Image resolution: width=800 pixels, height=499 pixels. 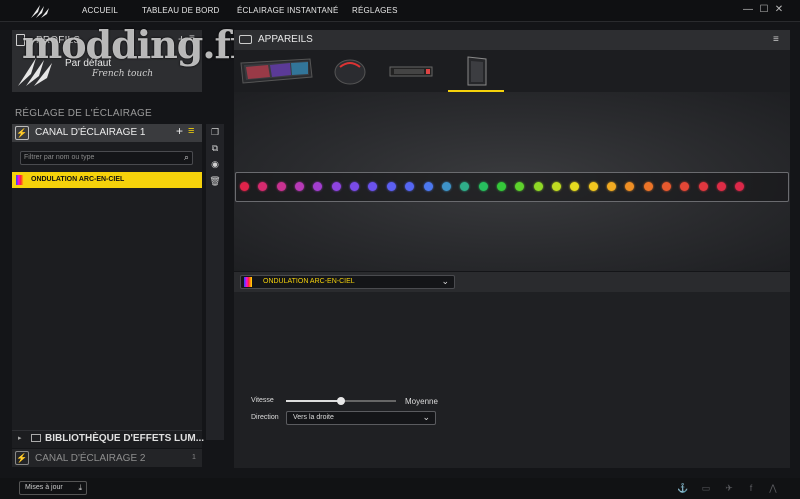 I want to click on devices-menu-icon: ≡, so click(x=776, y=39).